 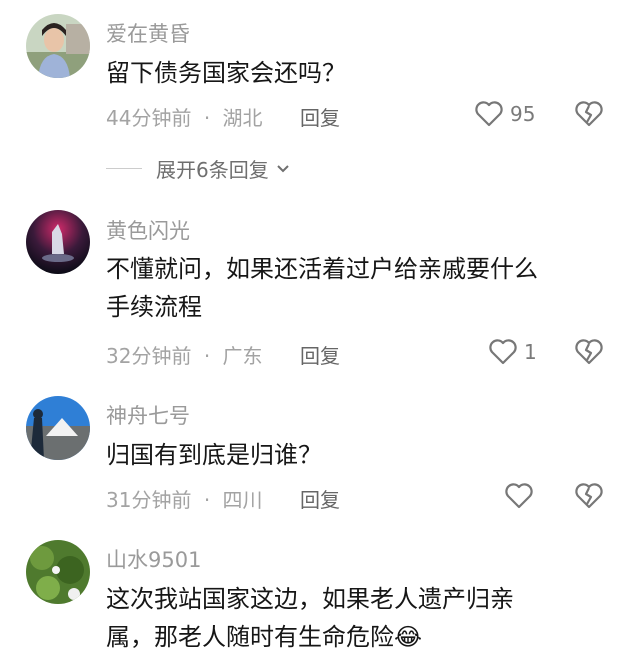 What do you see at coordinates (523, 114) in the screenshot?
I see `like-count: 95` at bounding box center [523, 114].